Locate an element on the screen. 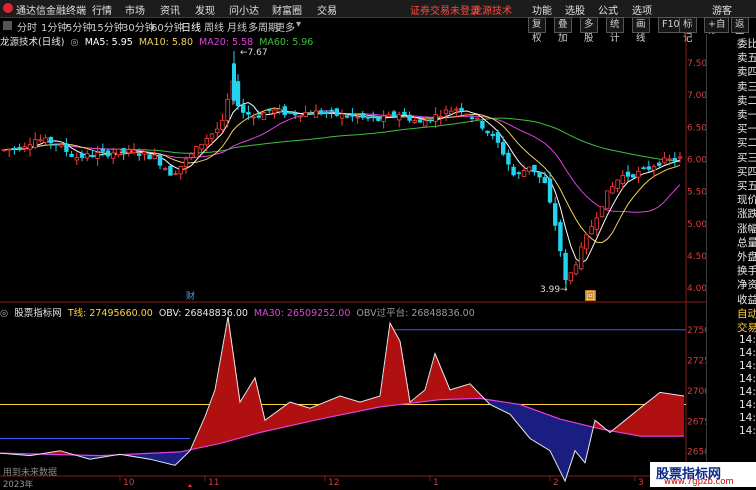 Image resolution: width=756 pixels, height=490 pixels. quote-label: 委比 is located at coordinates (746, 44).